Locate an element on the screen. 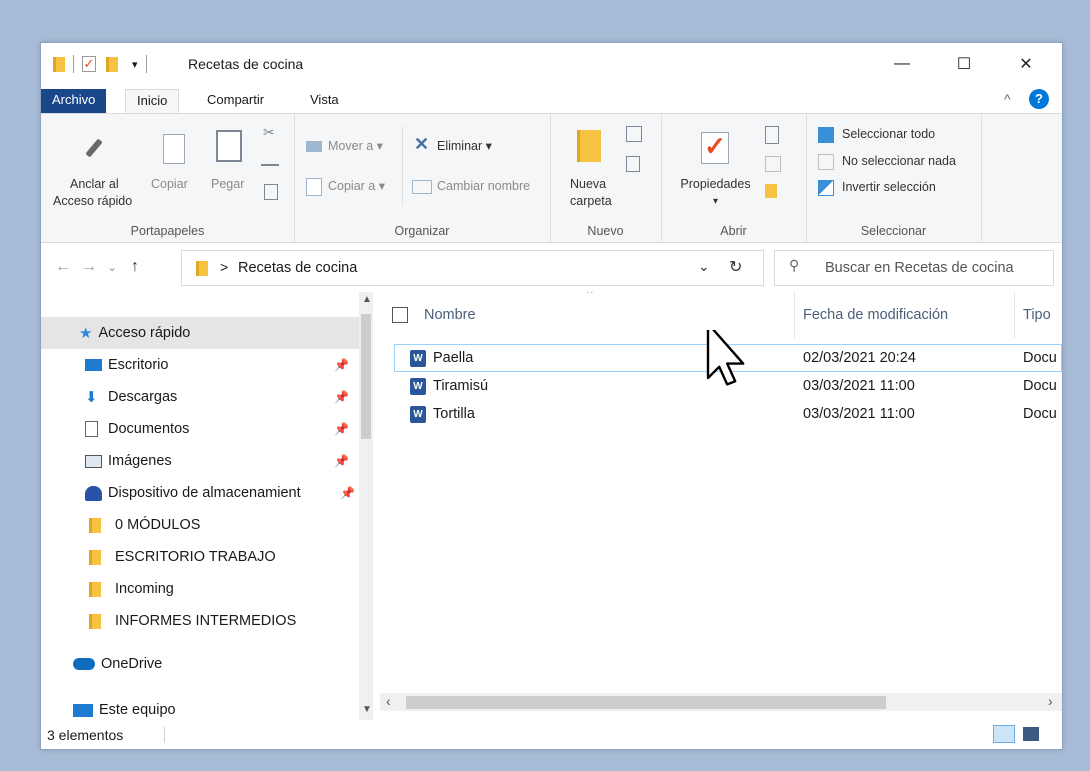 This screenshot has width=1090, height=771. copy-button: Copiar is located at coordinates (169, 184).